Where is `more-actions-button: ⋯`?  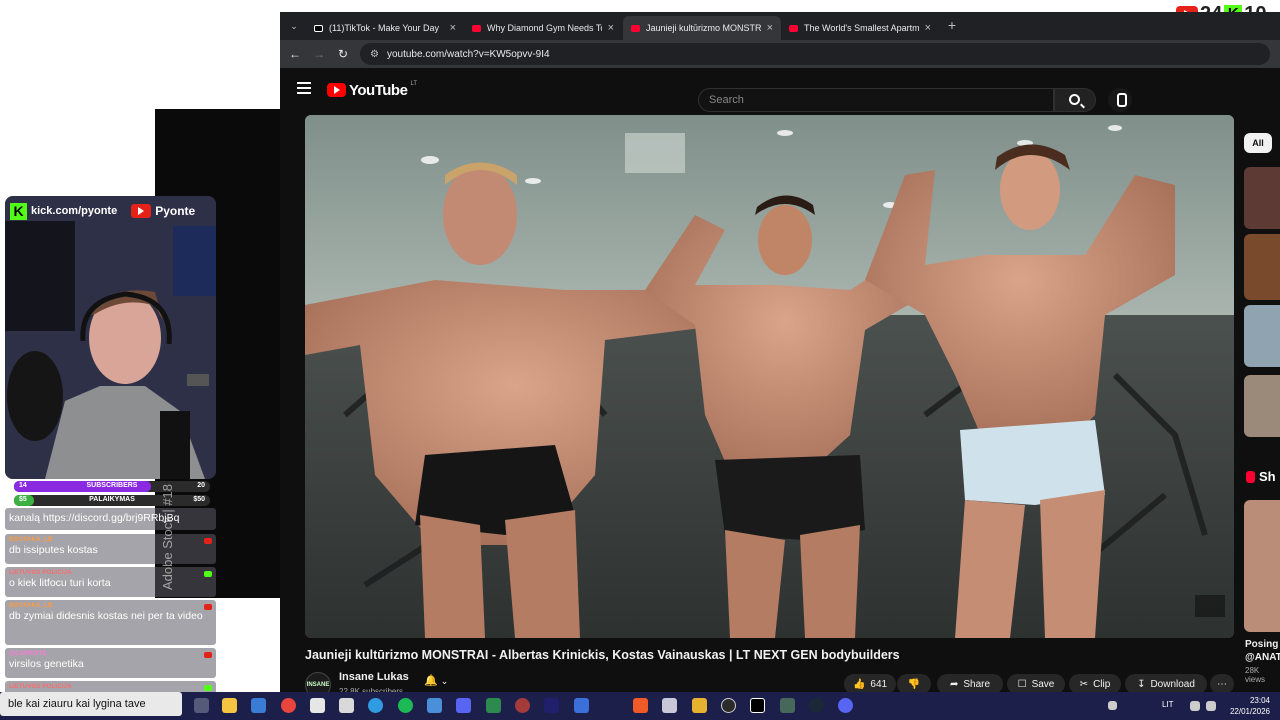
more-actions-button: ⋯ is located at coordinates (1222, 684).